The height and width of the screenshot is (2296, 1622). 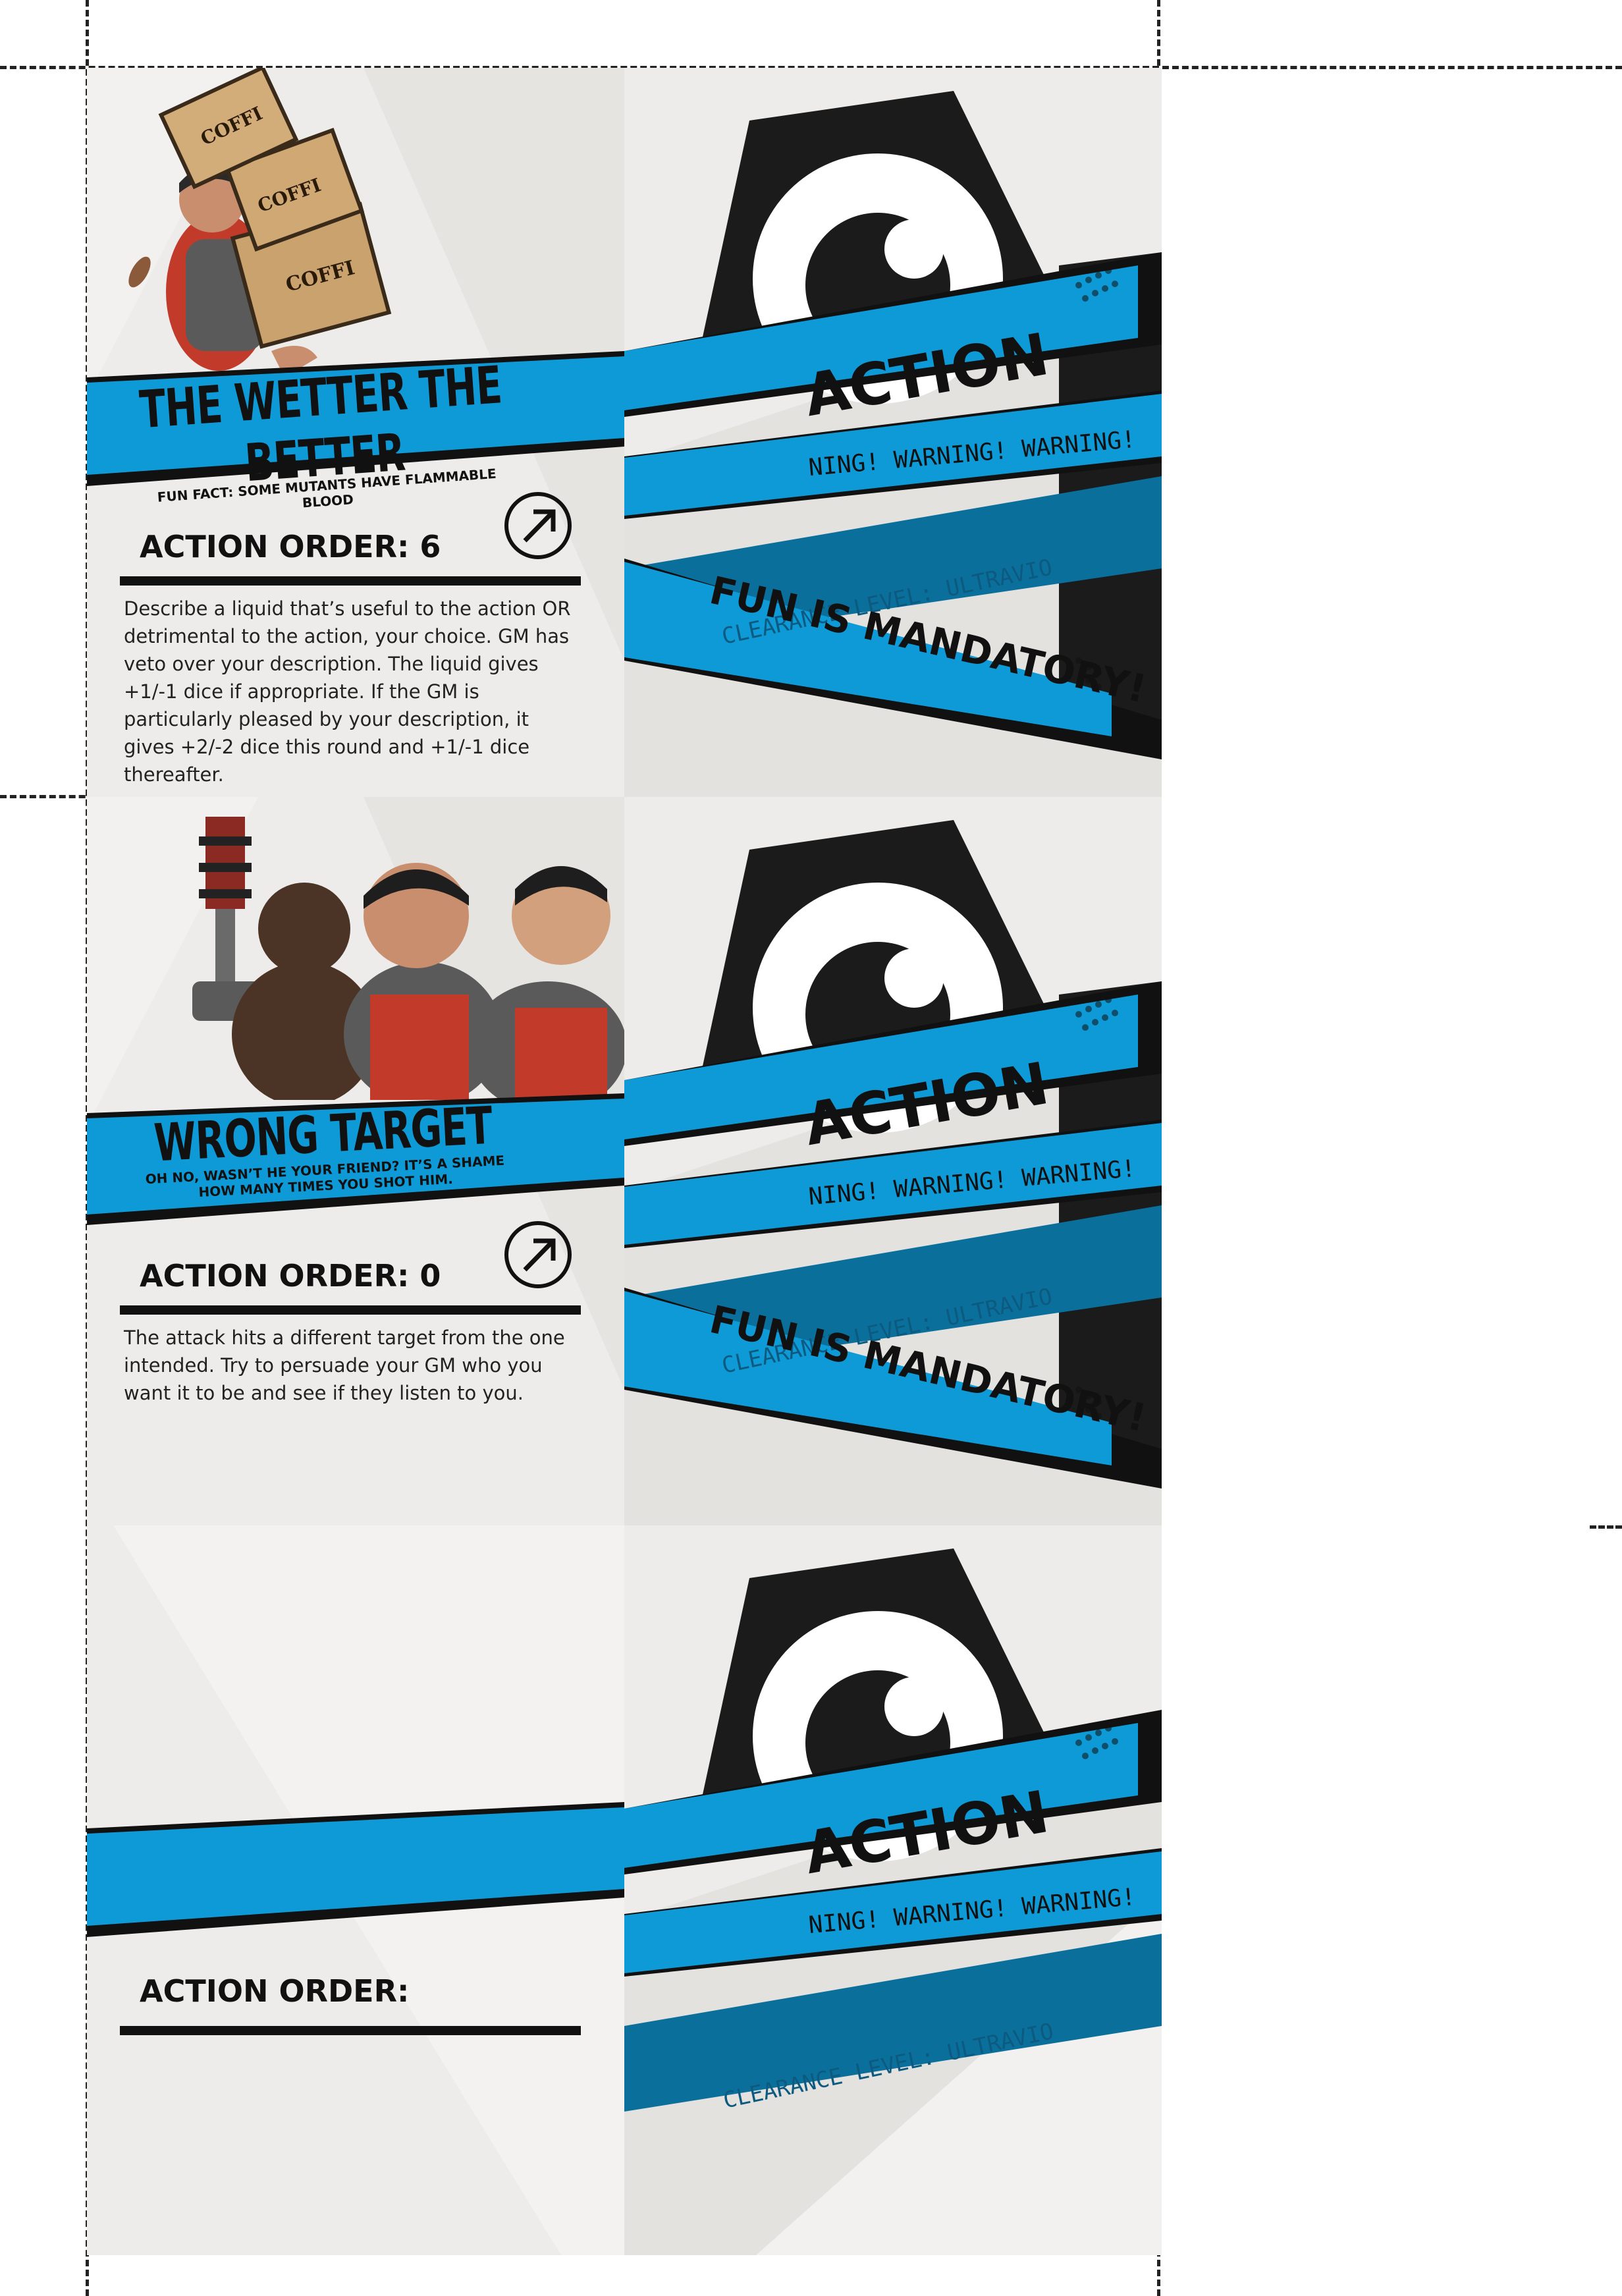 What do you see at coordinates (260, 219) in the screenshot?
I see `man-with-boxes-illustration: COFFI COFFI COFFI` at bounding box center [260, 219].